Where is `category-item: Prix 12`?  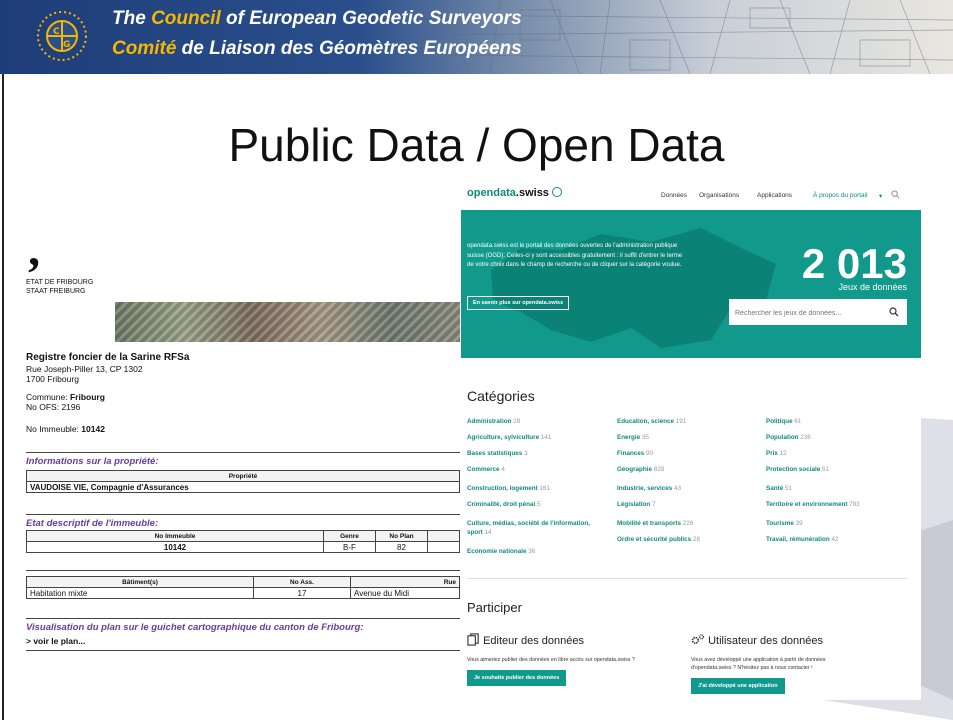 category-item: Prix 12 is located at coordinates (776, 453).